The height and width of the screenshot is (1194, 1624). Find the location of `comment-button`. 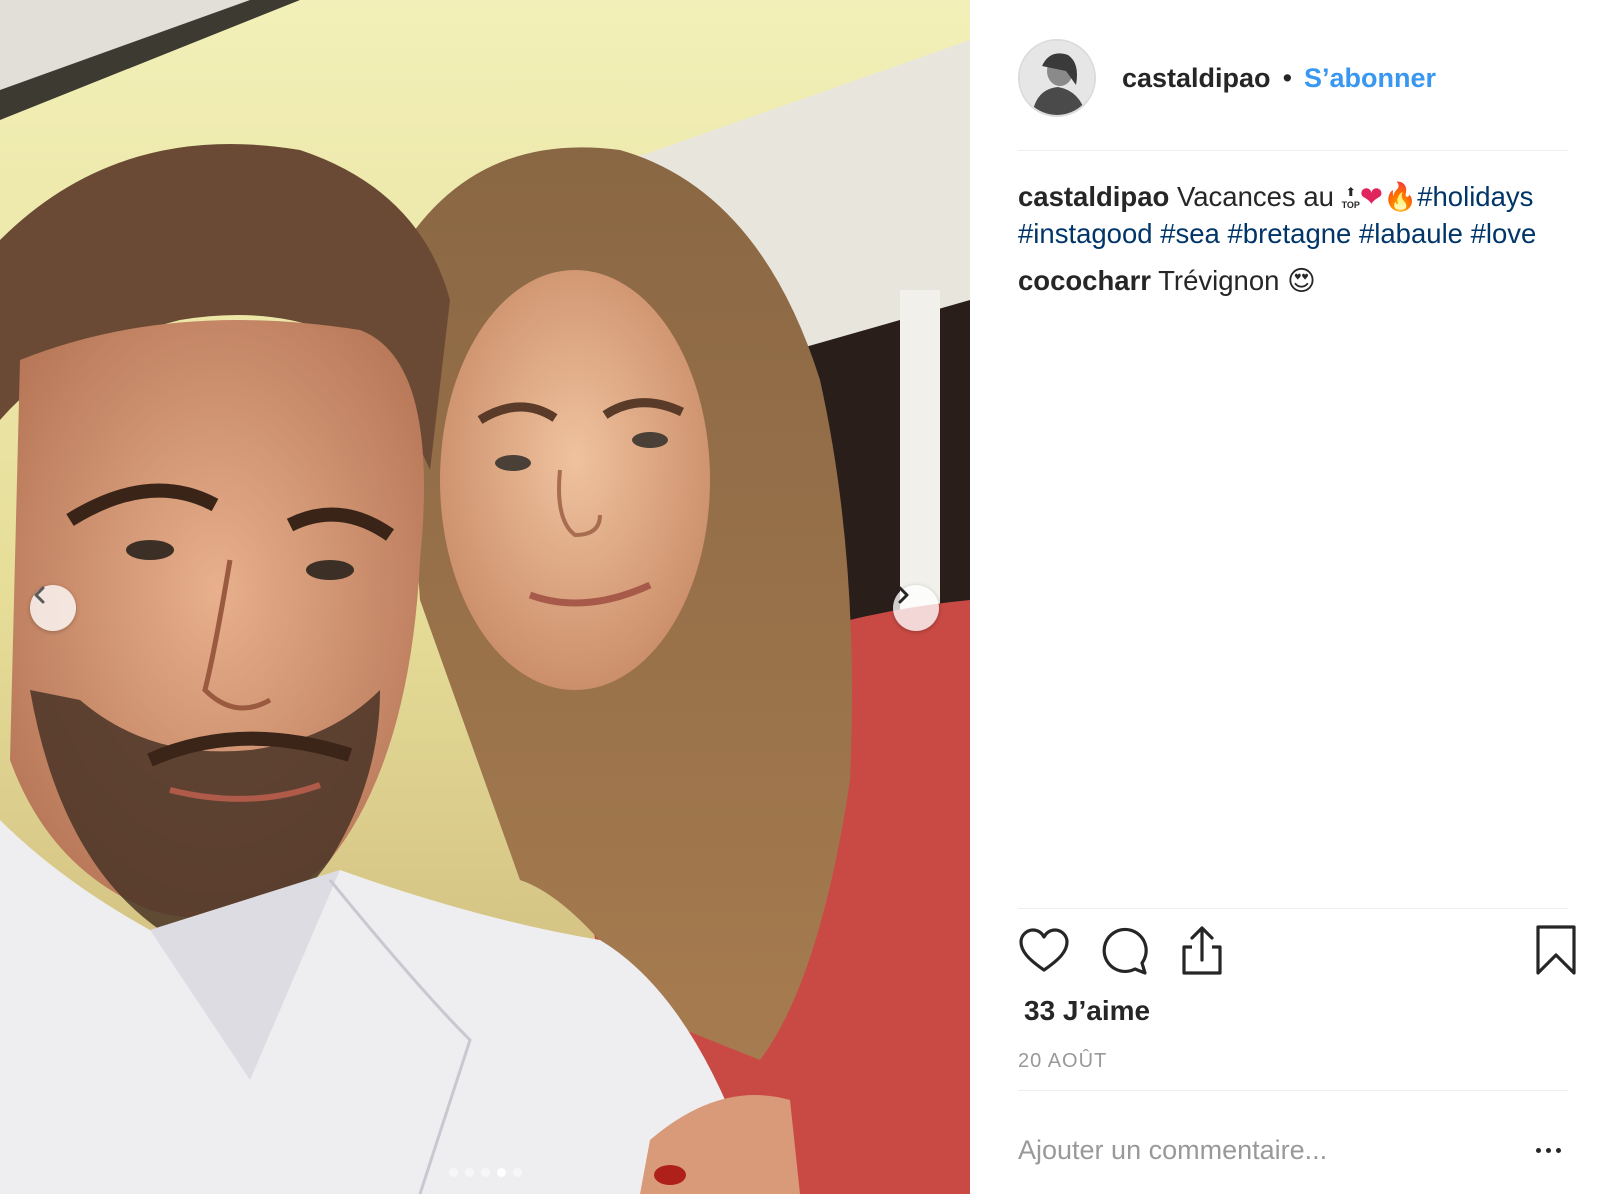

comment-button is located at coordinates (1124, 951).